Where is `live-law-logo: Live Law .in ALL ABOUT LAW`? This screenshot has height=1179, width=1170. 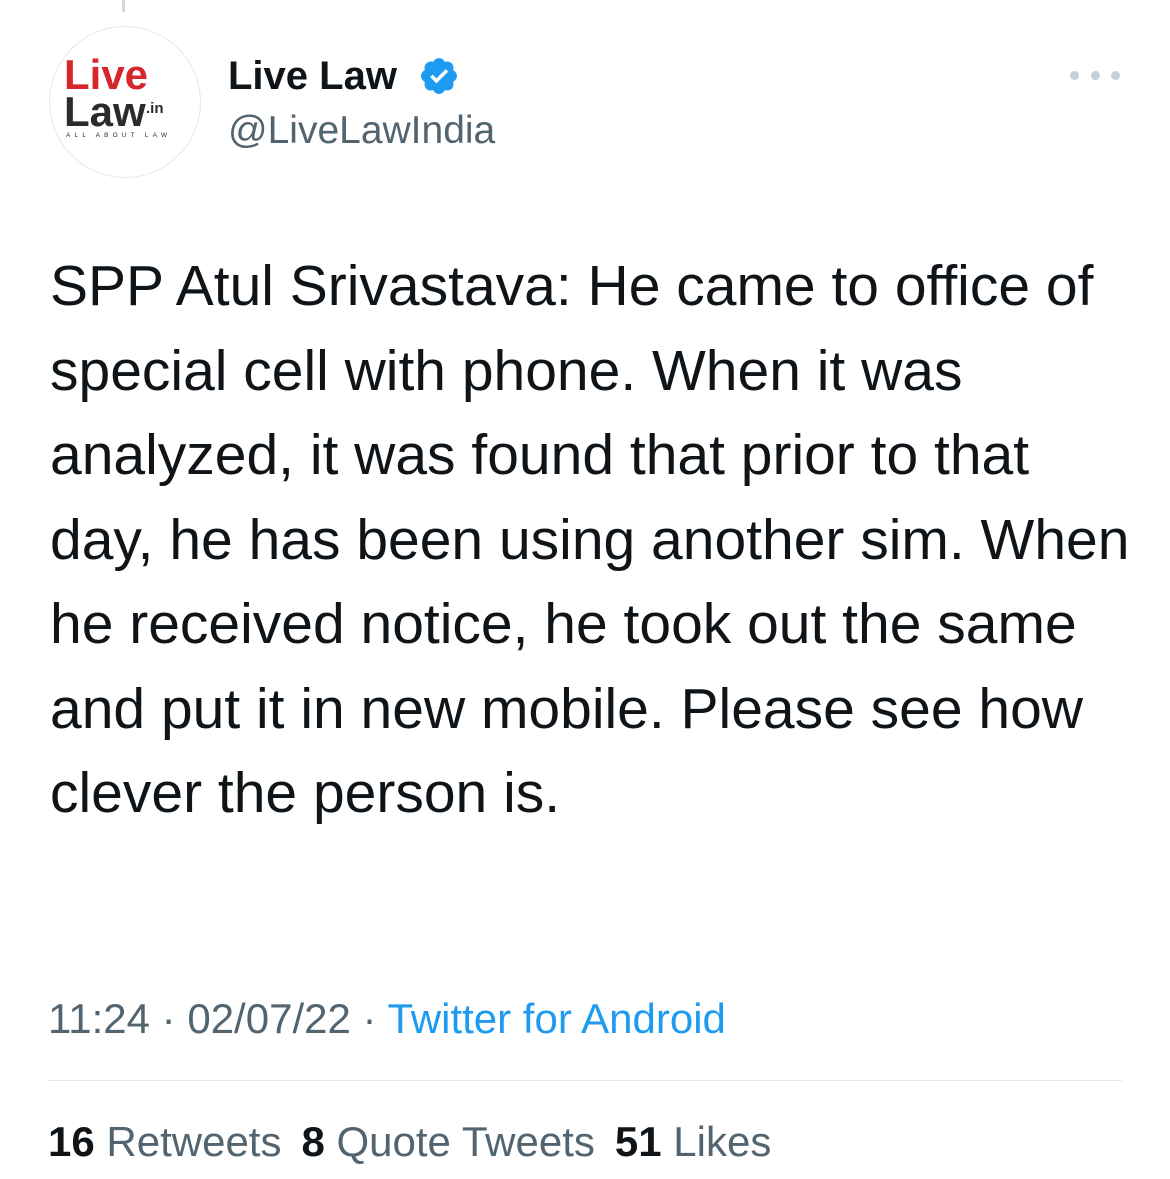
live-law-logo: Live Law .in ALL ABOUT LAW is located at coordinates (117, 95).